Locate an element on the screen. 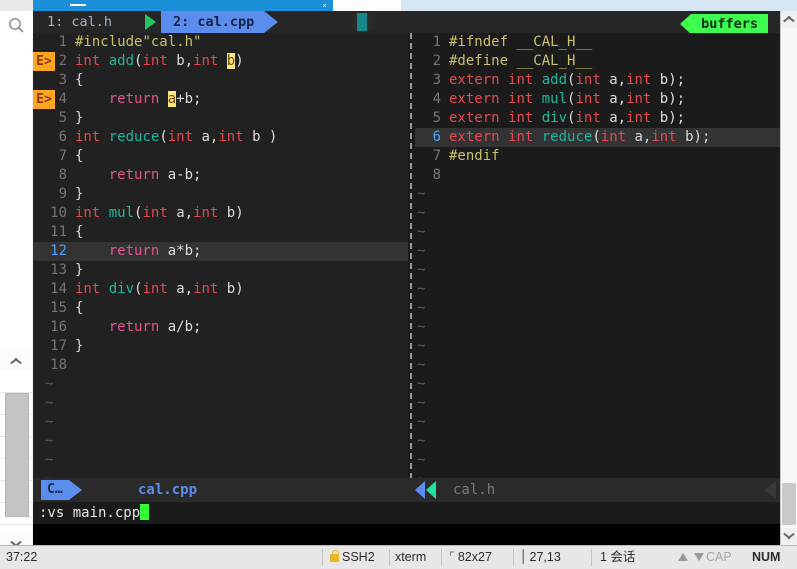 The width and height of the screenshot is (797, 569). code-line-current: 12 return a*b; is located at coordinates (220, 251).